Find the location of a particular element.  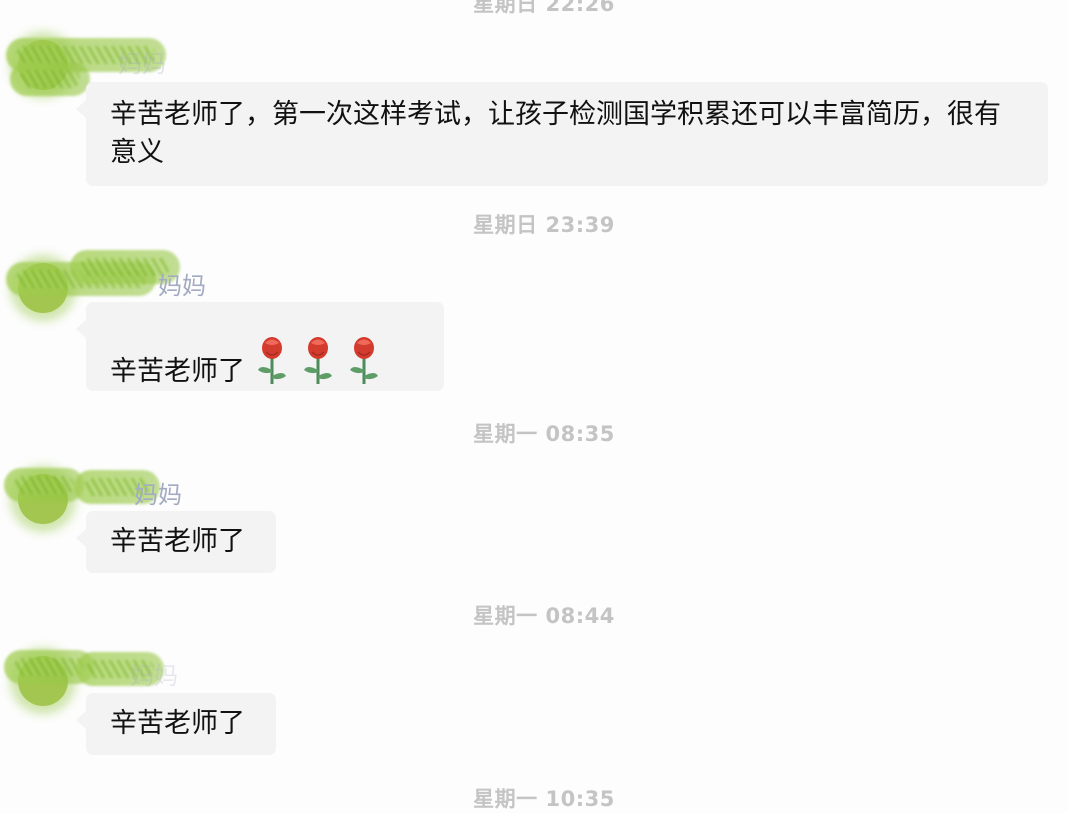

message-text: 辛苦老师了，第一次这样考试，让孩子检测国学积累还可以丰富简历，很有意义 is located at coordinates (555, 133).